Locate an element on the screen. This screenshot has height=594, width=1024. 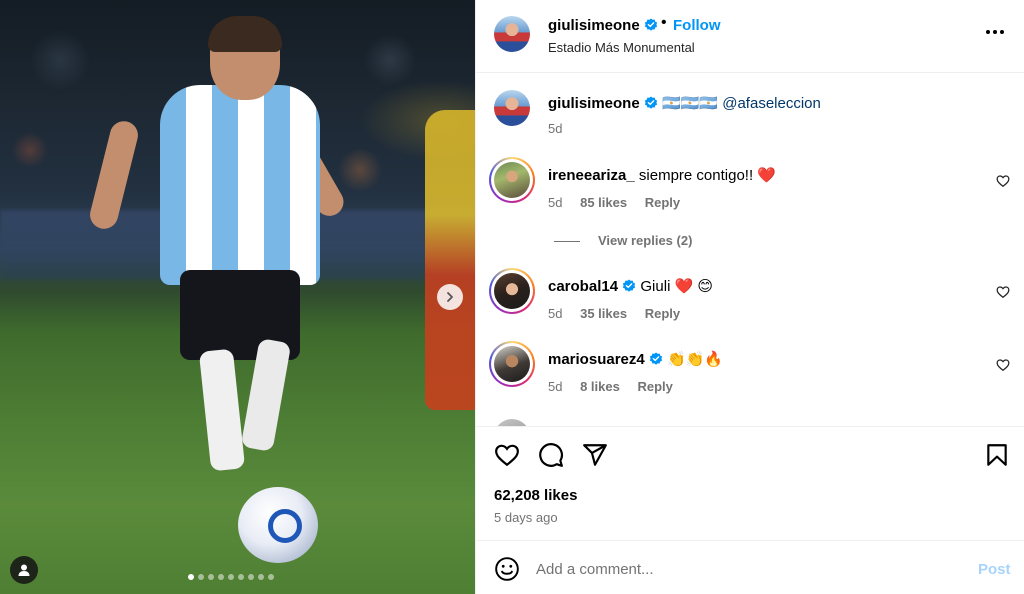
comment-username: carobal14 is located at coordinates (583, 286).